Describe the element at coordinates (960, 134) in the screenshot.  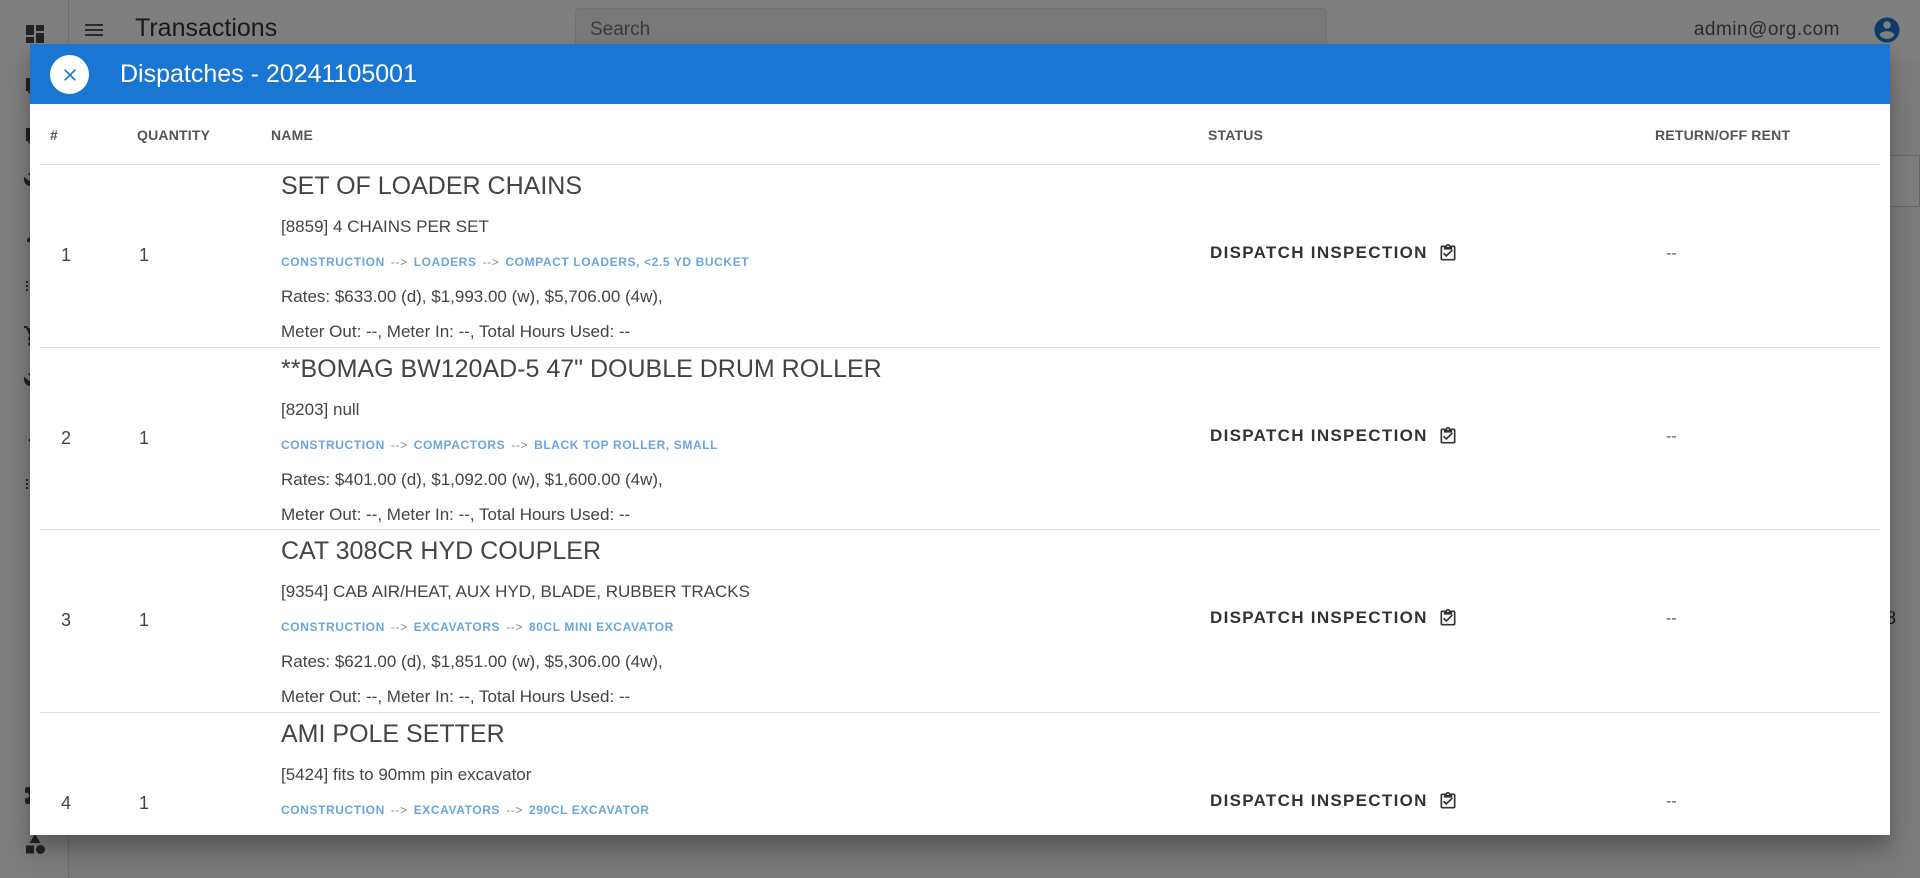
I see `table-header: # QUANTITY NAME STATUS RETURN/OFF RENT` at that location.